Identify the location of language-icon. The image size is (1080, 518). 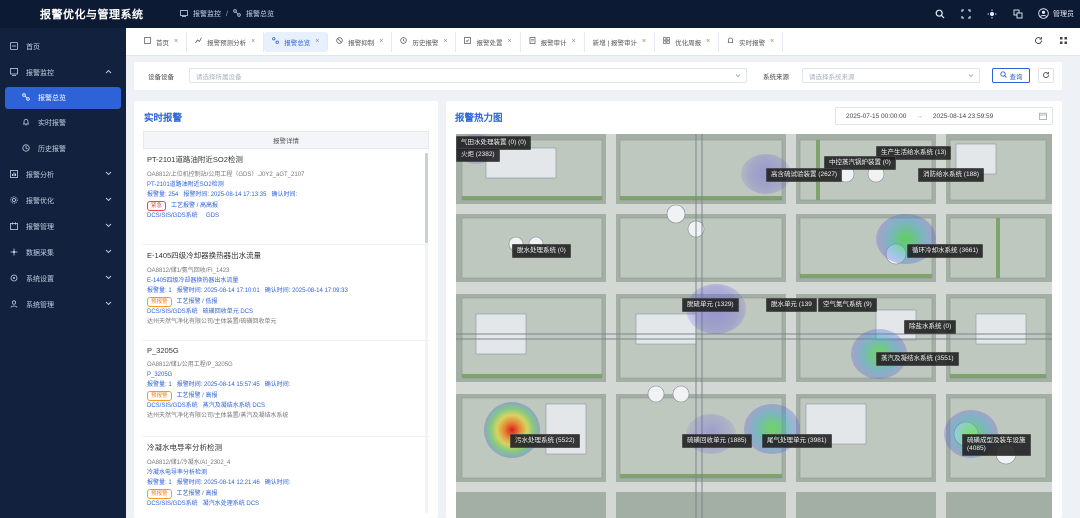
(1018, 14).